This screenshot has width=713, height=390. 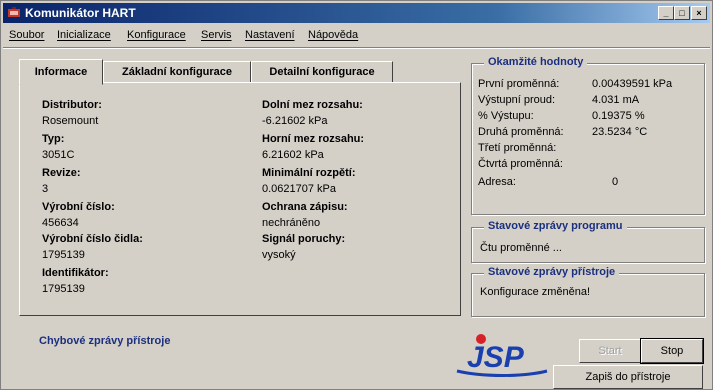 What do you see at coordinates (26, 35) in the screenshot?
I see `menu-soubor: Soubor` at bounding box center [26, 35].